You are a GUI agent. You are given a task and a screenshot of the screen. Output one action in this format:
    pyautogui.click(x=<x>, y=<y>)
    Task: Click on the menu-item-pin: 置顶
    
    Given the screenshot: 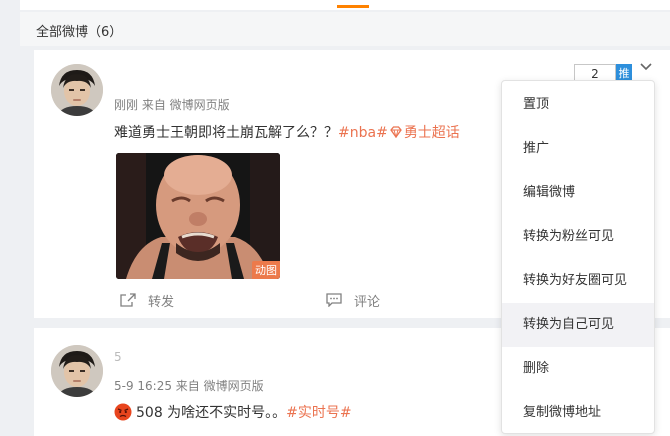 What is the action you would take?
    pyautogui.click(x=578, y=105)
    